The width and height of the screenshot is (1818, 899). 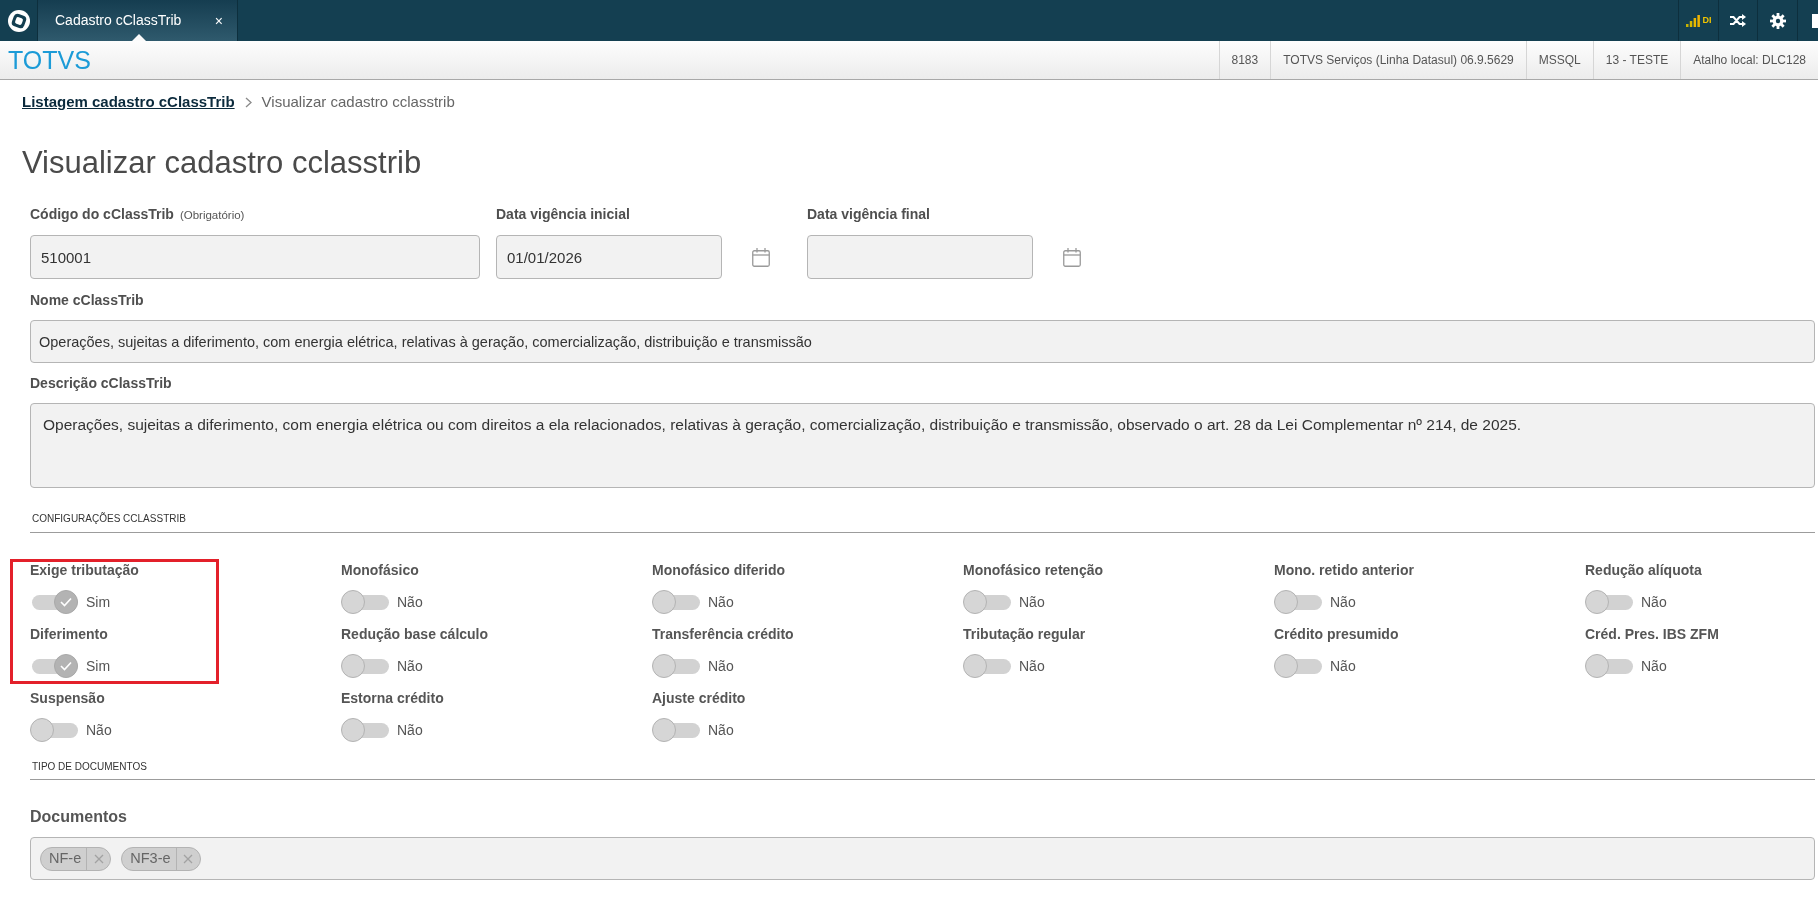 I want to click on switch-label: Crédito presumido, so click(x=1336, y=634).